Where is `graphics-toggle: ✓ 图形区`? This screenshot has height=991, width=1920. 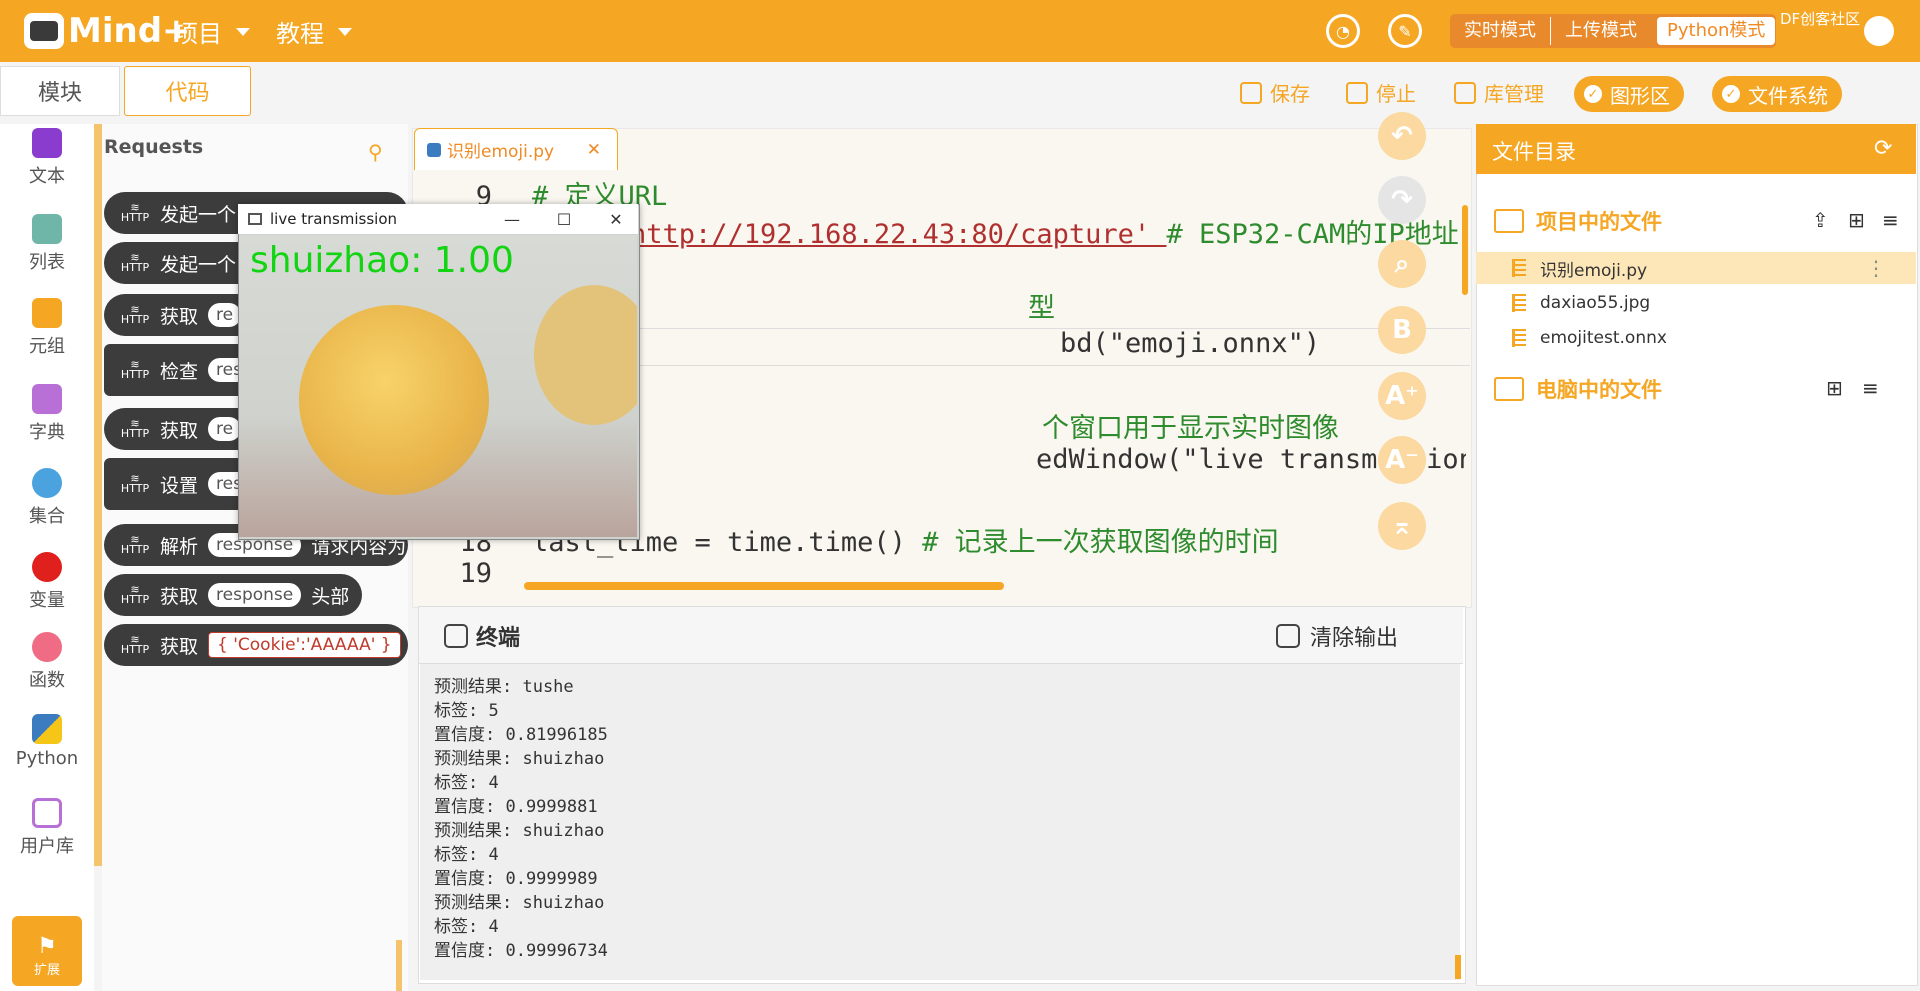
graphics-toggle: ✓ 图形区 is located at coordinates (1629, 94).